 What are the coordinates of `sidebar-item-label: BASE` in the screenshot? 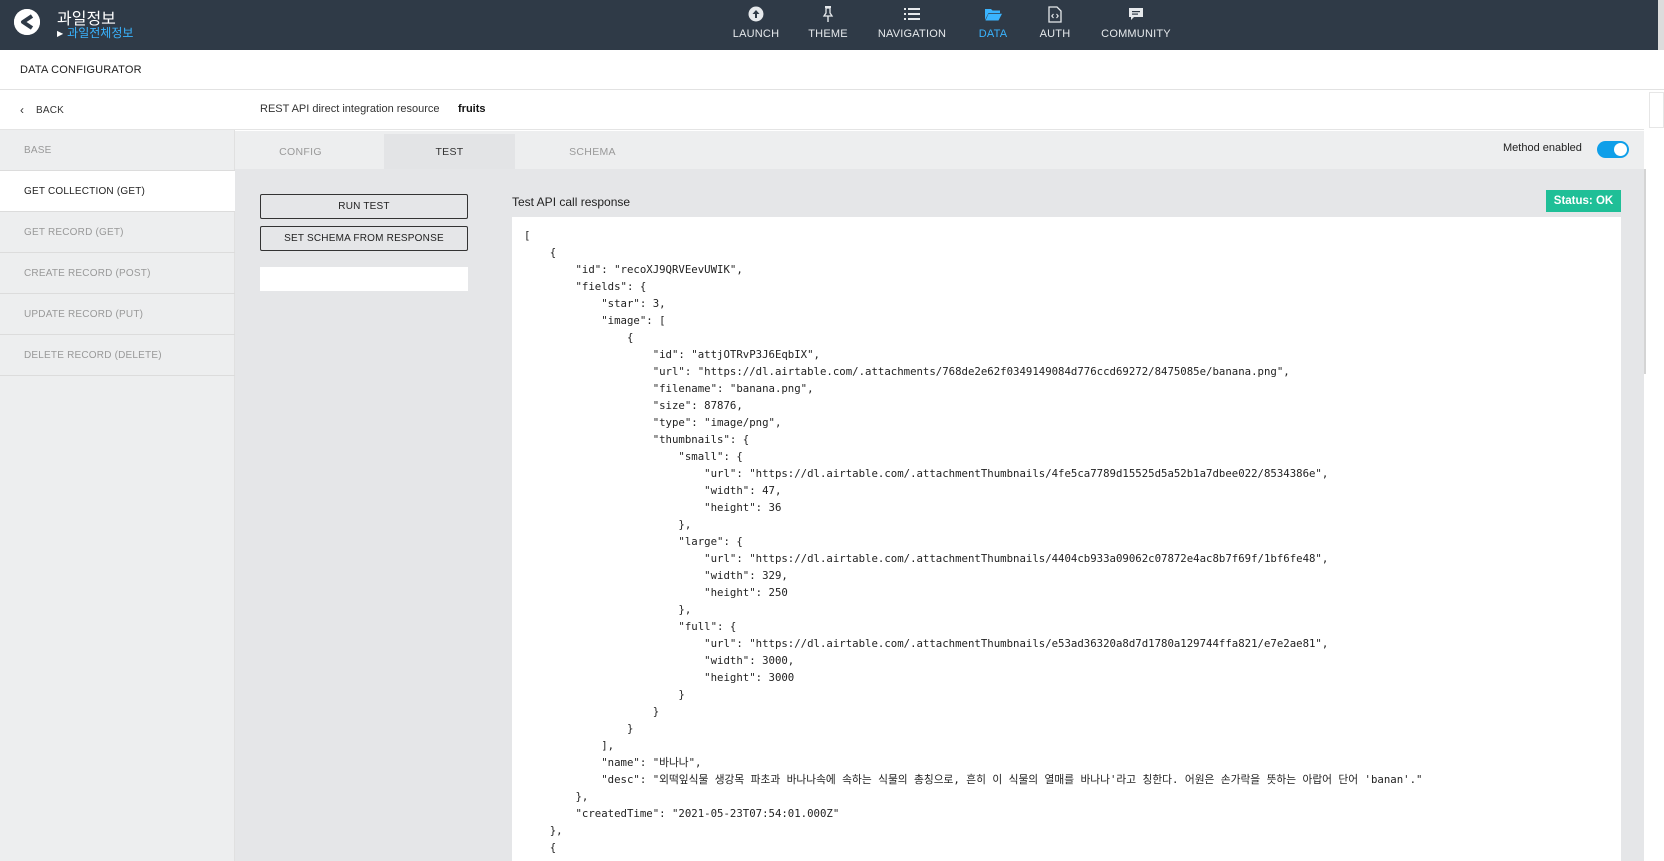 It's located at (38, 150).